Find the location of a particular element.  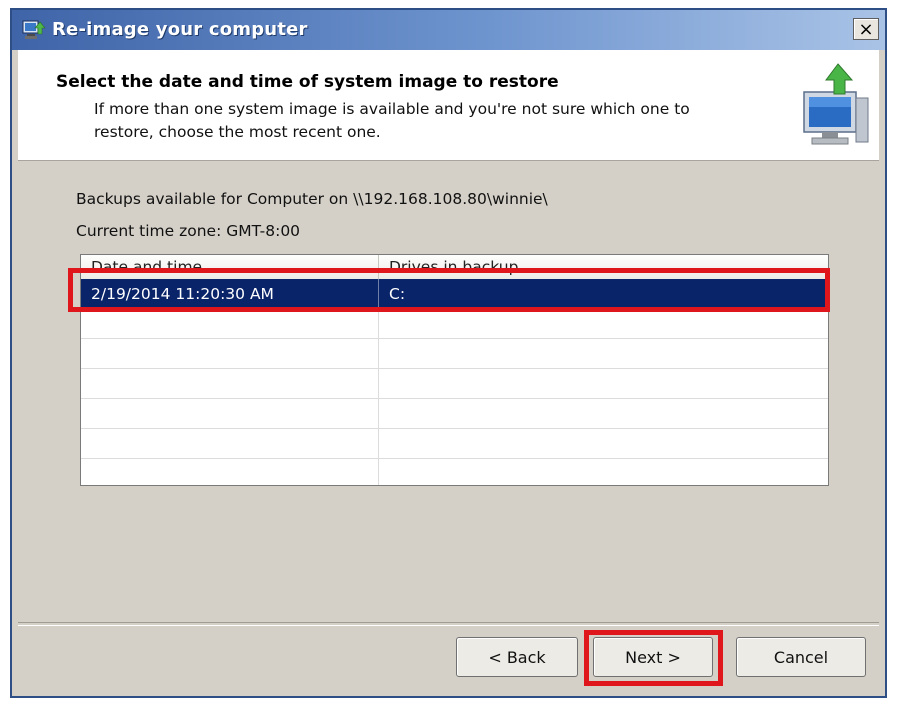

back-button: < Back is located at coordinates (517, 657).